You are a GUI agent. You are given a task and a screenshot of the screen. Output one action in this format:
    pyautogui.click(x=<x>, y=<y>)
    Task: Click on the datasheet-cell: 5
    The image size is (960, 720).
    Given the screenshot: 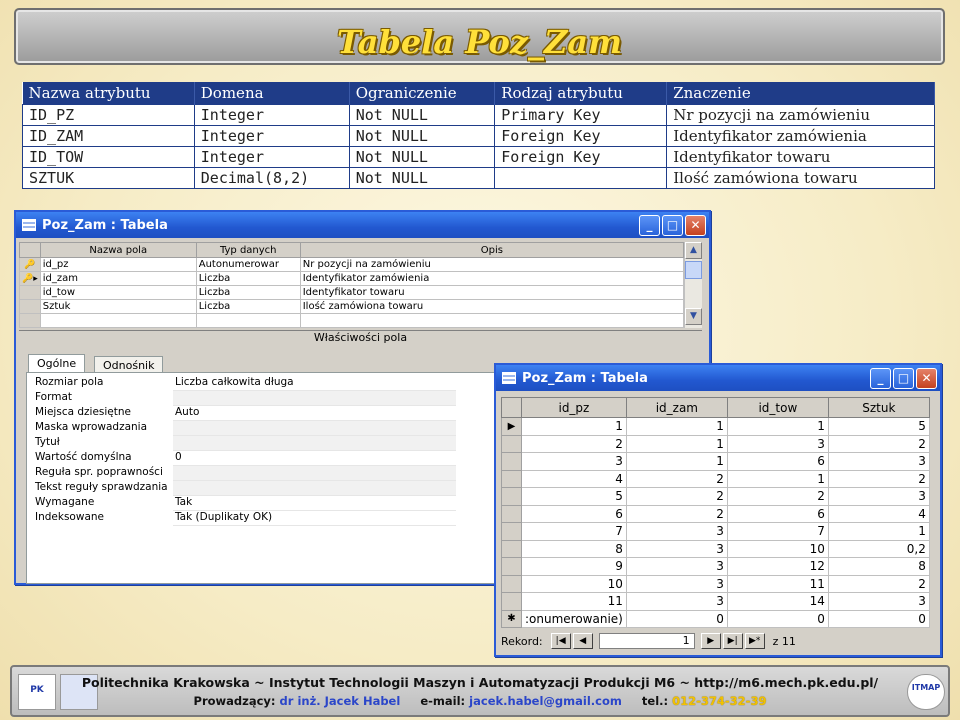 What is the action you would take?
    pyautogui.click(x=574, y=496)
    